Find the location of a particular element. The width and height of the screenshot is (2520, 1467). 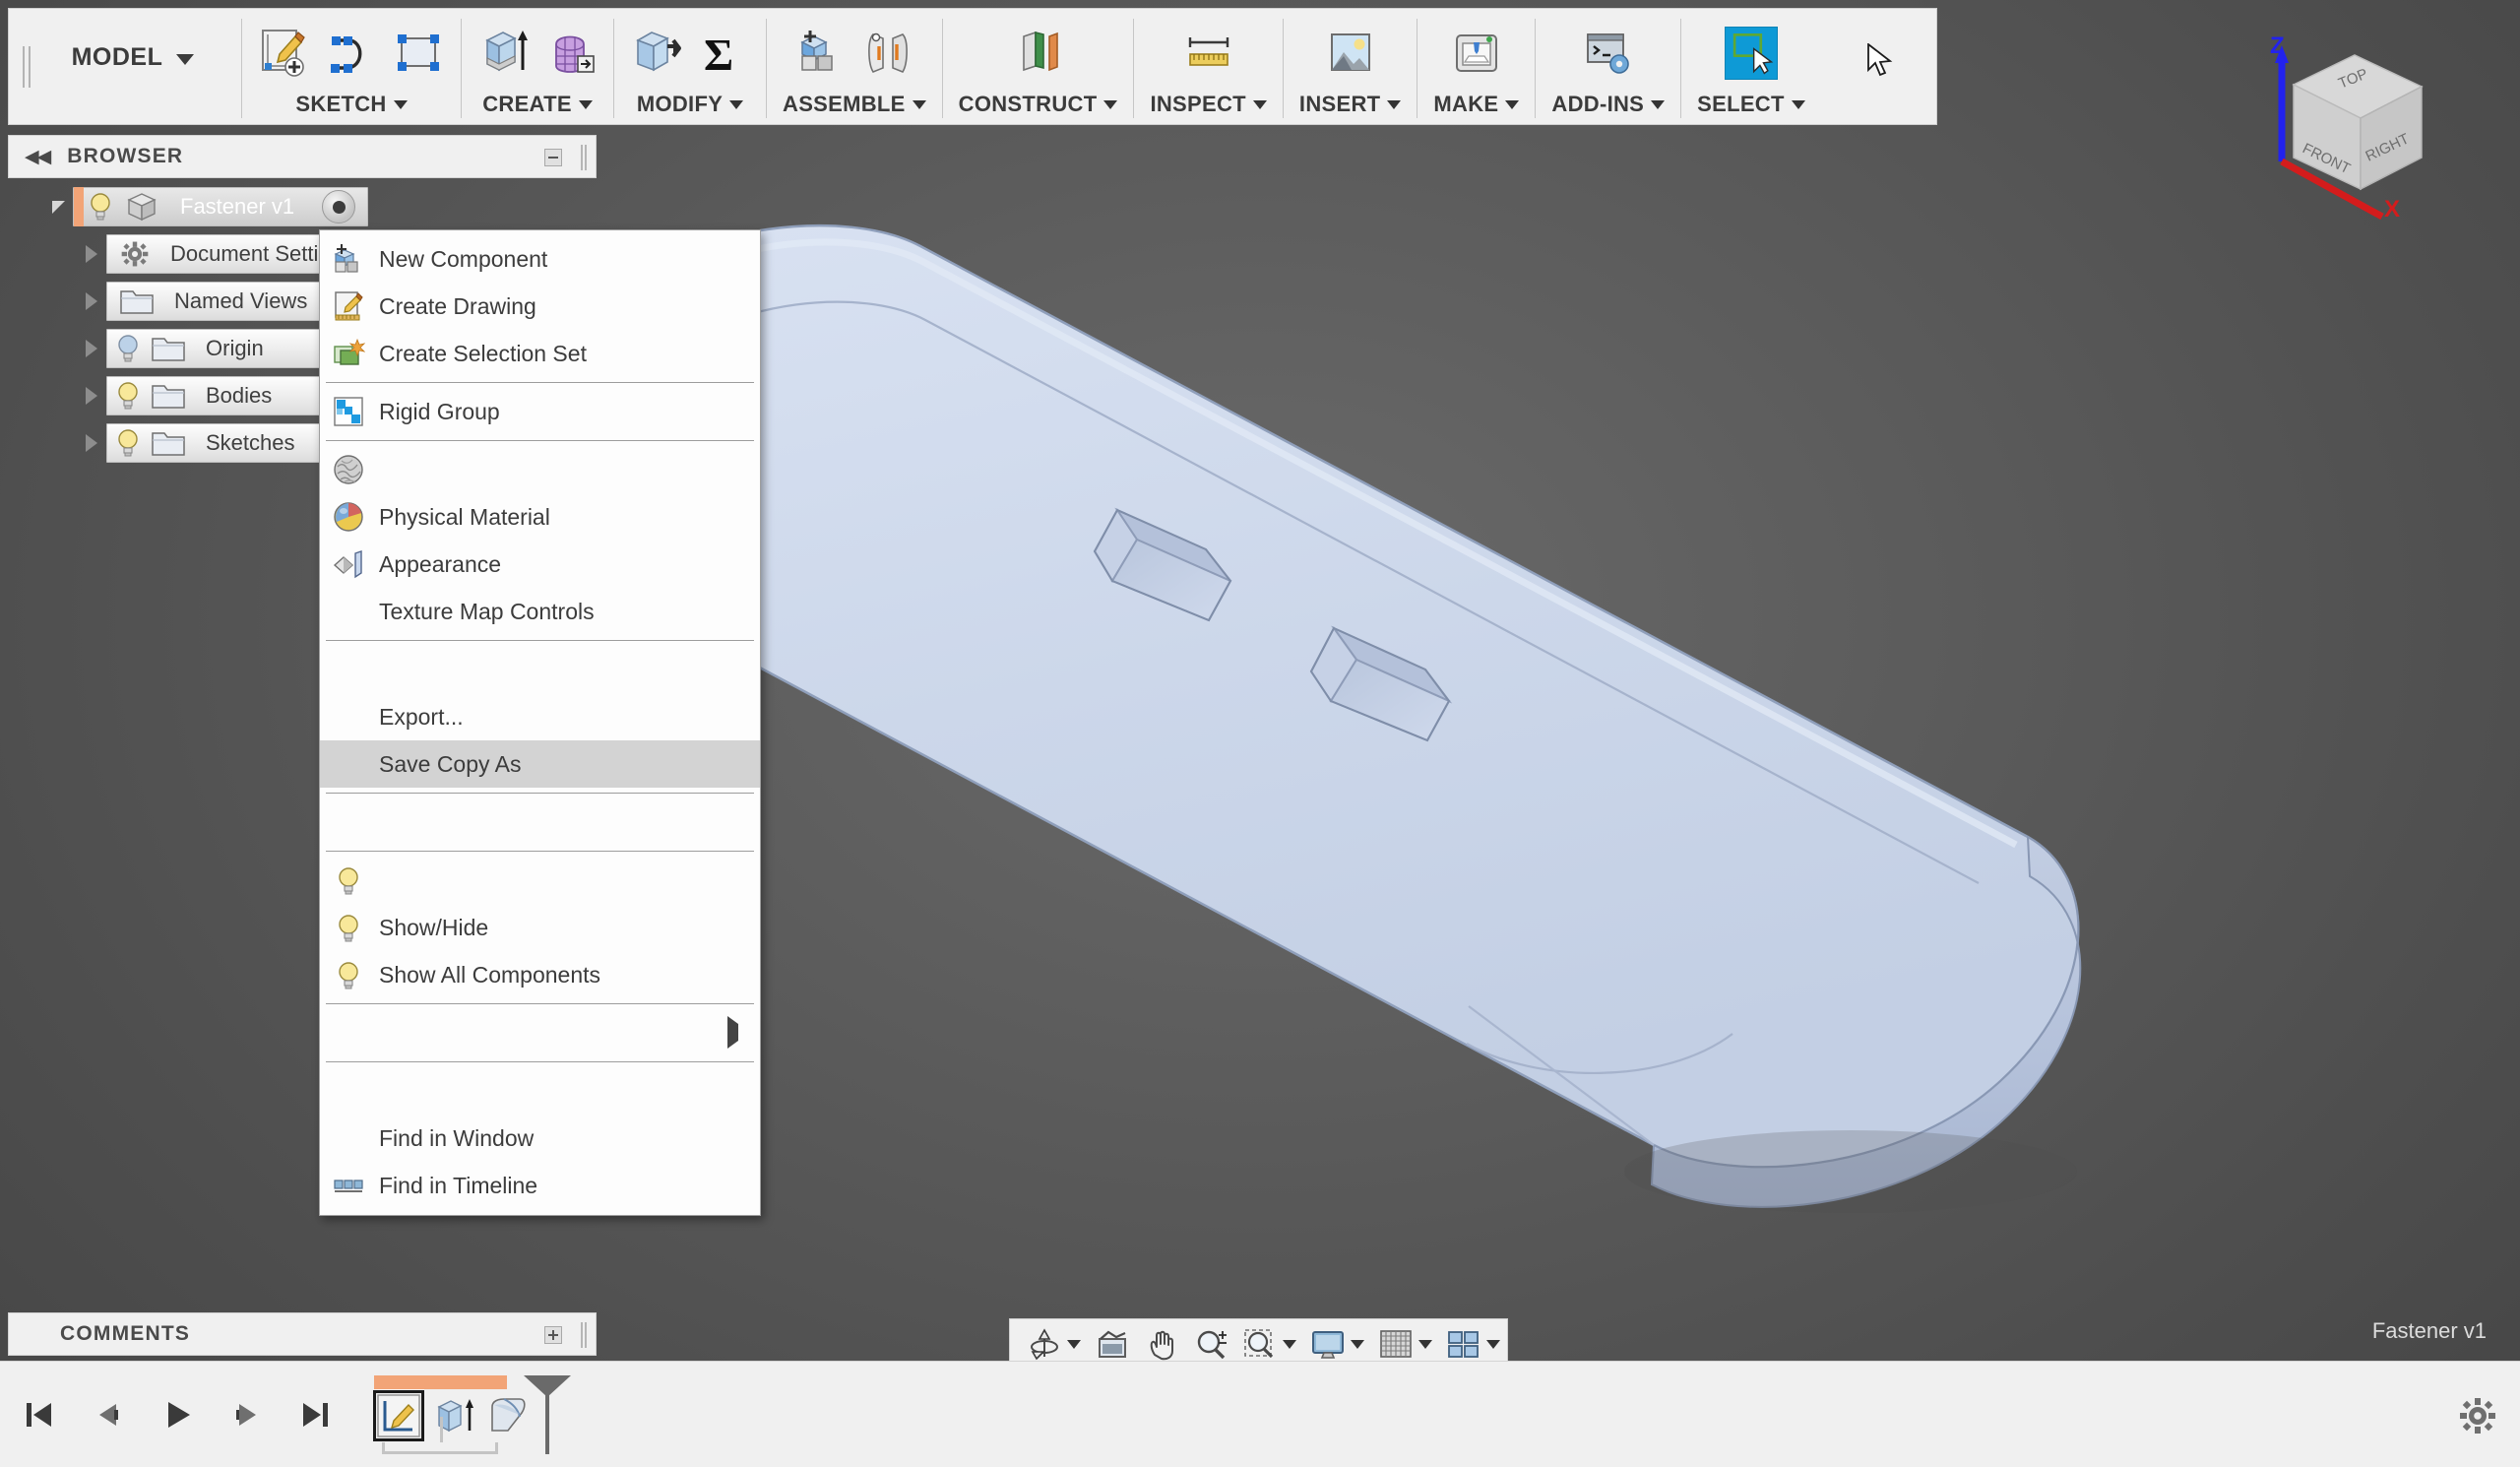

menu-item-properties: Texture Map Controls is located at coordinates (540, 611).